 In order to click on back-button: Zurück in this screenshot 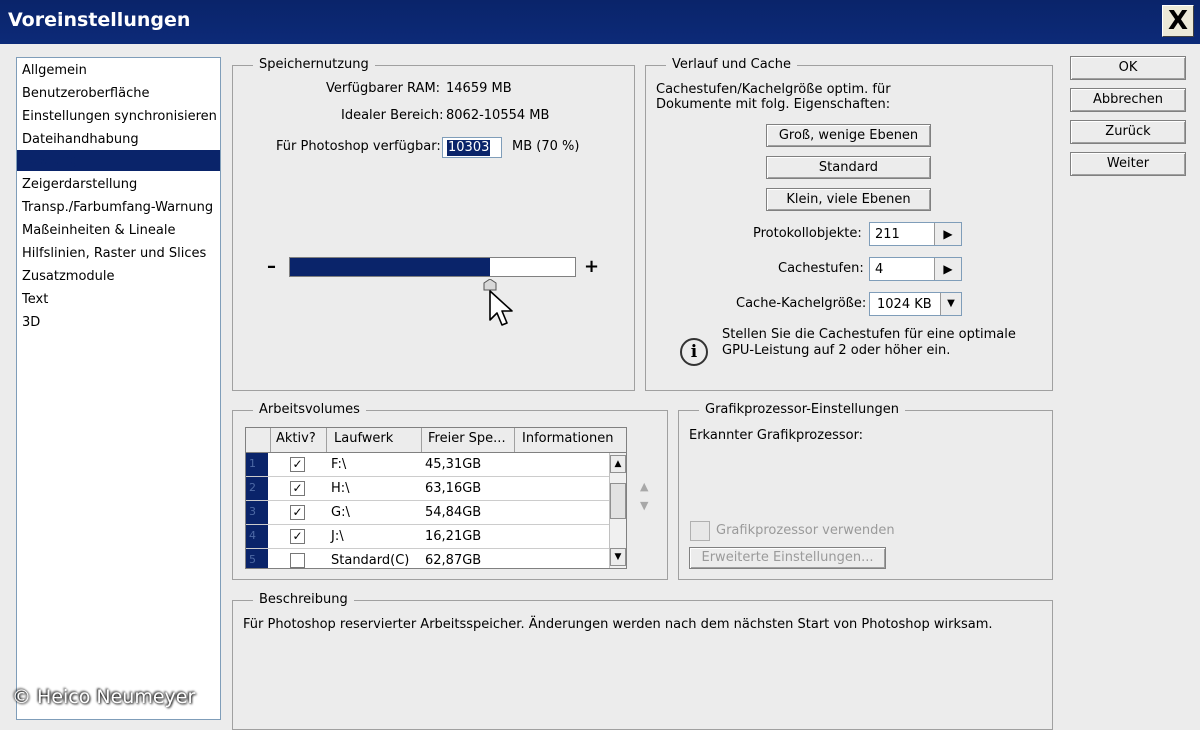, I will do `click(1128, 132)`.